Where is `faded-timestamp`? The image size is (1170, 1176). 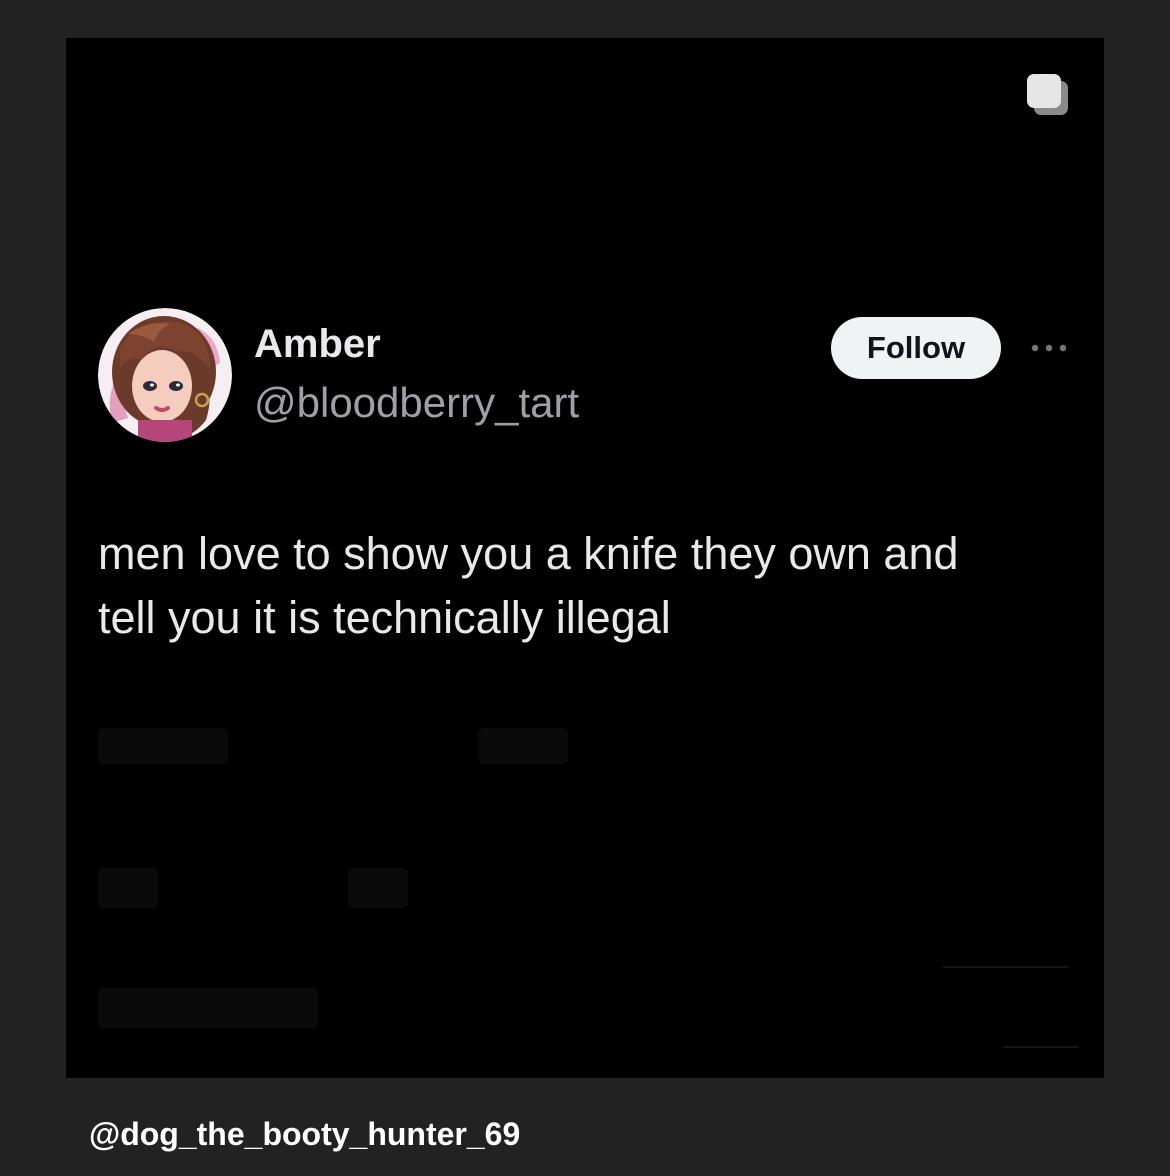 faded-timestamp is located at coordinates (163, 746).